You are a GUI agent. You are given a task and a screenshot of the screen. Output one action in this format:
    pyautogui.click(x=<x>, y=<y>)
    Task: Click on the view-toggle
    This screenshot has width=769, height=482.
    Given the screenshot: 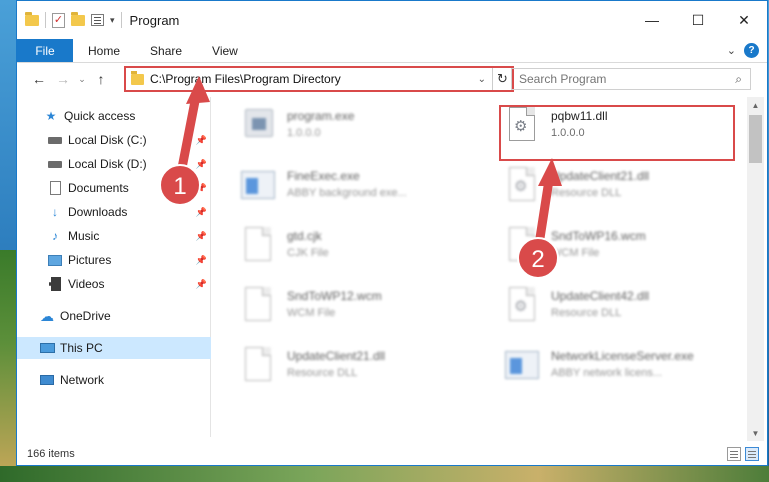 What is the action you would take?
    pyautogui.click(x=743, y=454)
    